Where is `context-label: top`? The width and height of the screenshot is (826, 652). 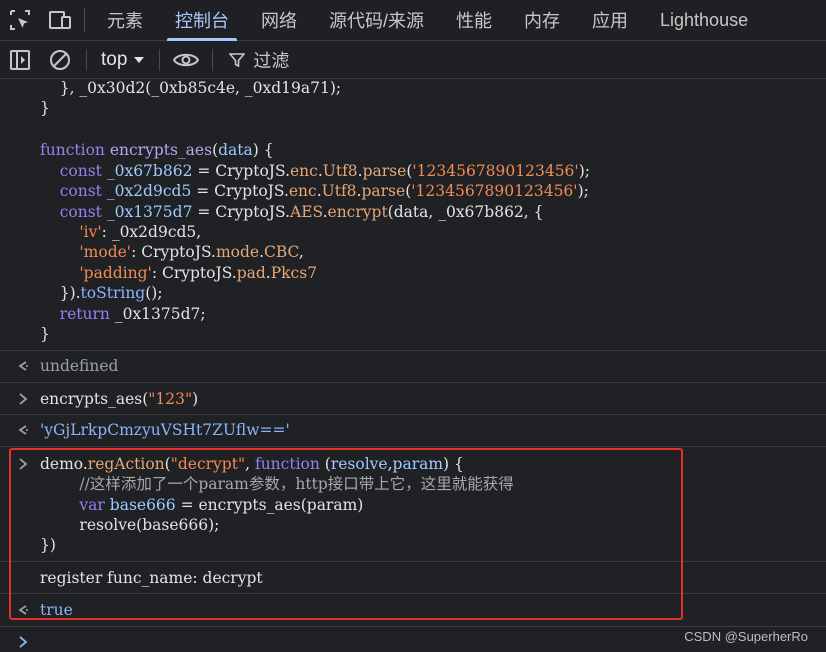 context-label: top is located at coordinates (114, 59).